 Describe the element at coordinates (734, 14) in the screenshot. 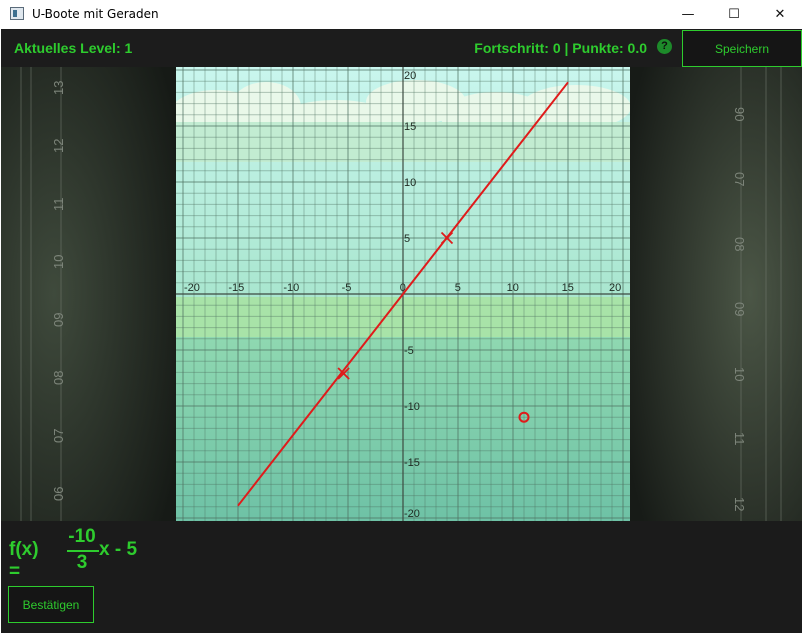

I see `maximize-button: ☐` at that location.